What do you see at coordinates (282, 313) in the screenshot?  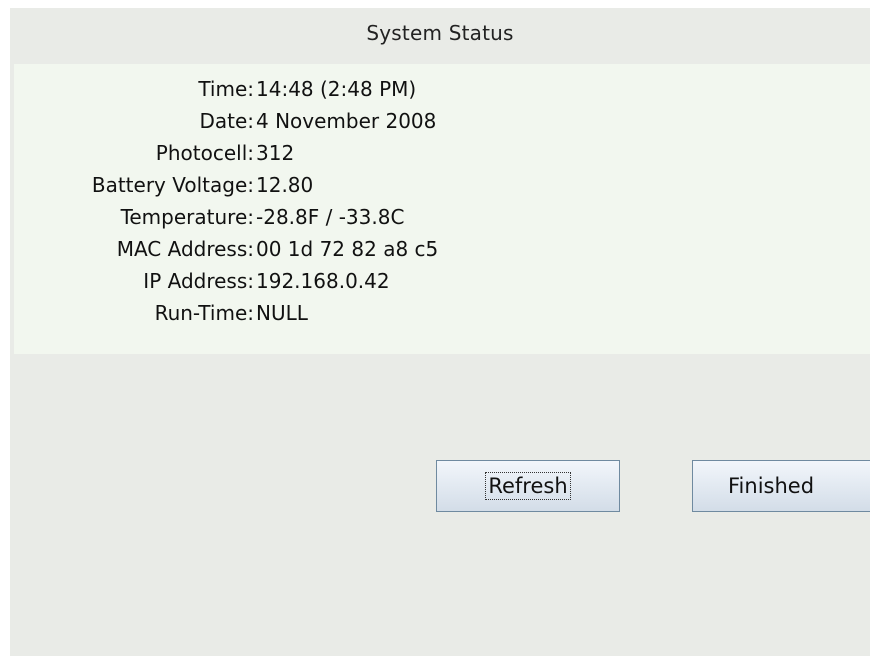 I see `status-value: NULL` at bounding box center [282, 313].